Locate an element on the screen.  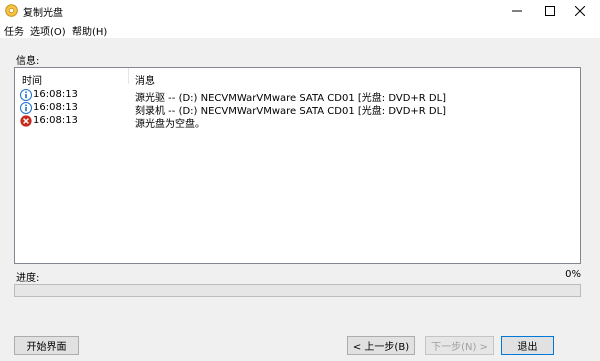
column-separator is located at coordinates (128, 76).